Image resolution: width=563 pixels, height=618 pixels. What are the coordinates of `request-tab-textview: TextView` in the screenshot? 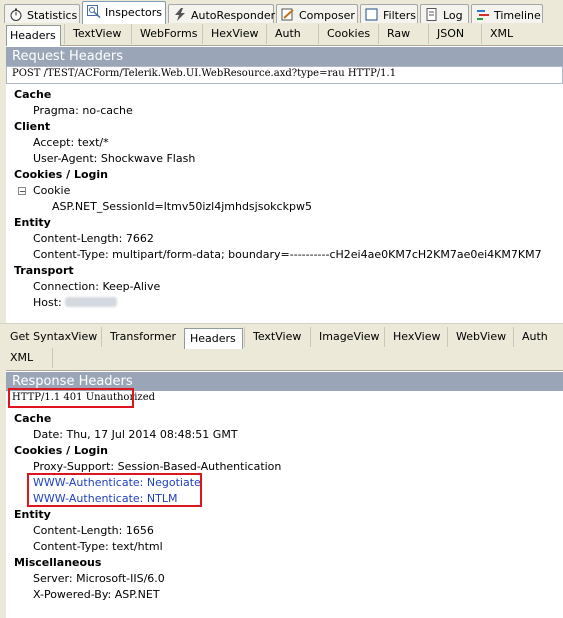 It's located at (92, 34).